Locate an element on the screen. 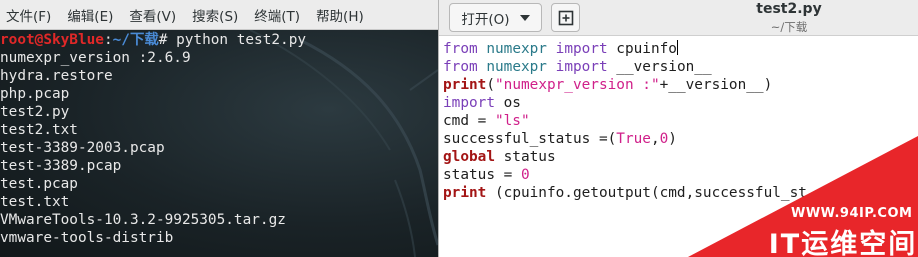 The width and height of the screenshot is (918, 257). document-title: test2.py is located at coordinates (789, 9).